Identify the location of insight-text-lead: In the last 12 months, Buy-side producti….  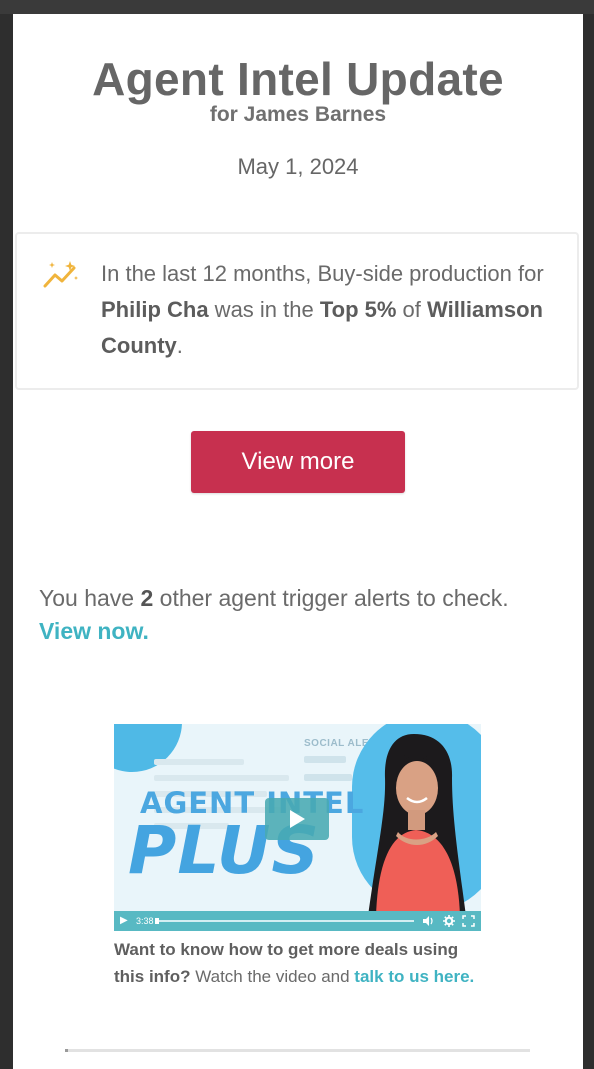
(322, 273).